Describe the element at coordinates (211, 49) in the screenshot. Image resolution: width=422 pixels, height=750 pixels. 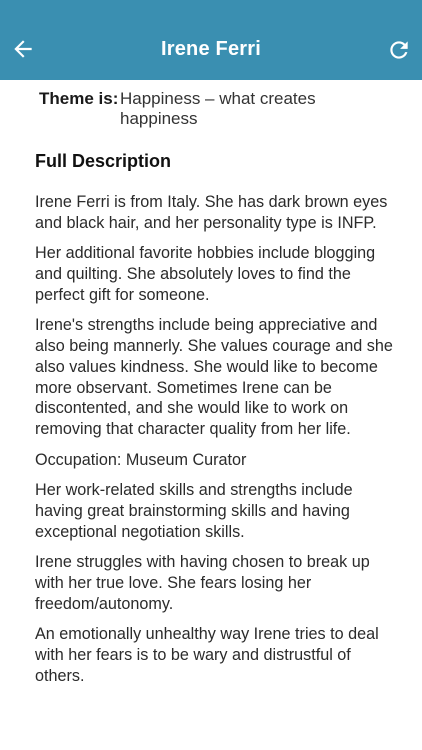
I see `page-title: Irene Ferri` at that location.